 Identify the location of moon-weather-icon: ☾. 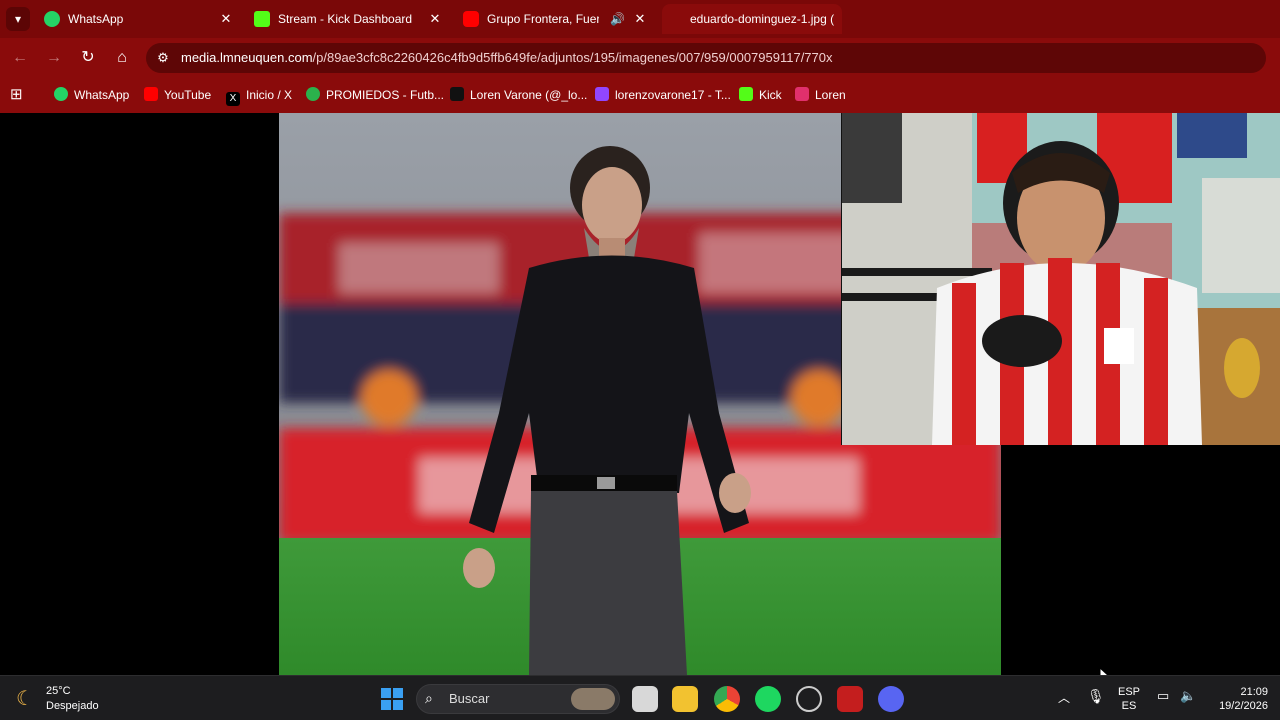
(25, 699).